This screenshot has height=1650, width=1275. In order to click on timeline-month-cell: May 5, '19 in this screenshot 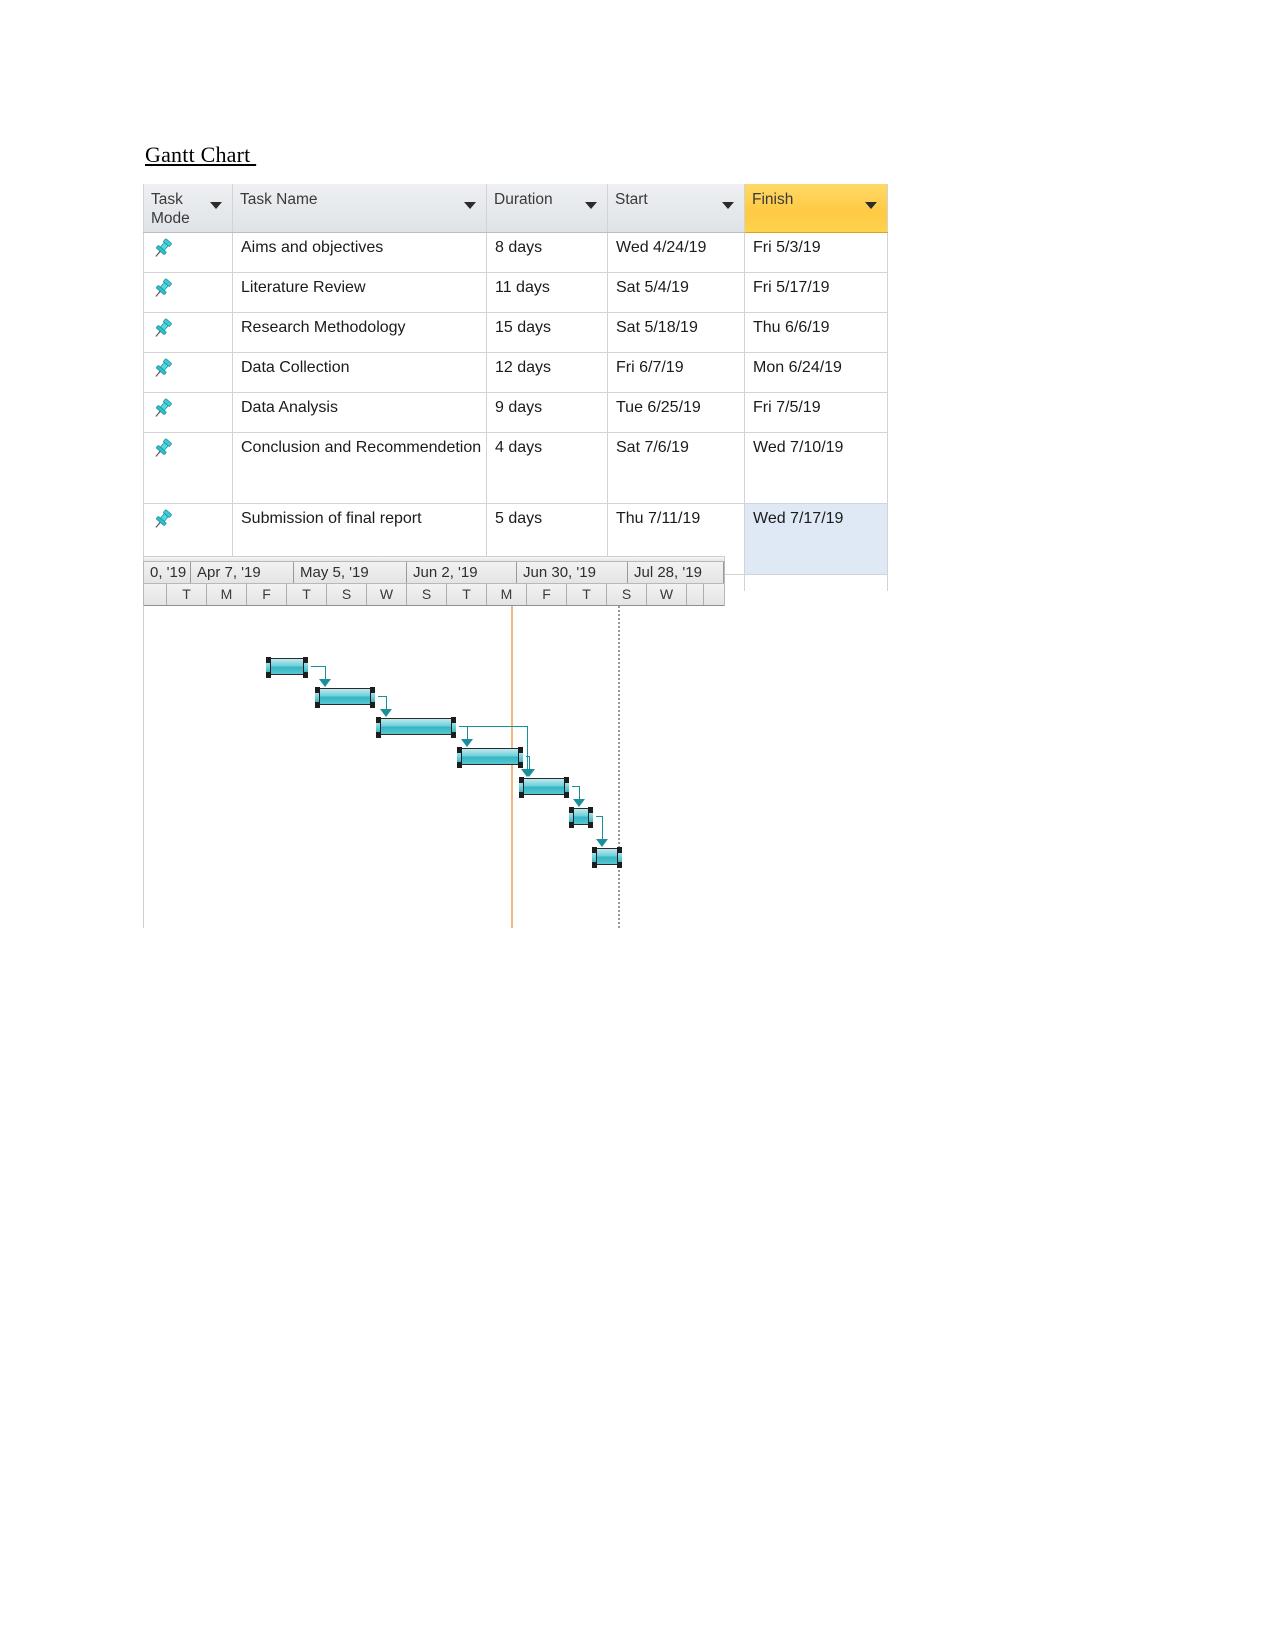, I will do `click(350, 572)`.